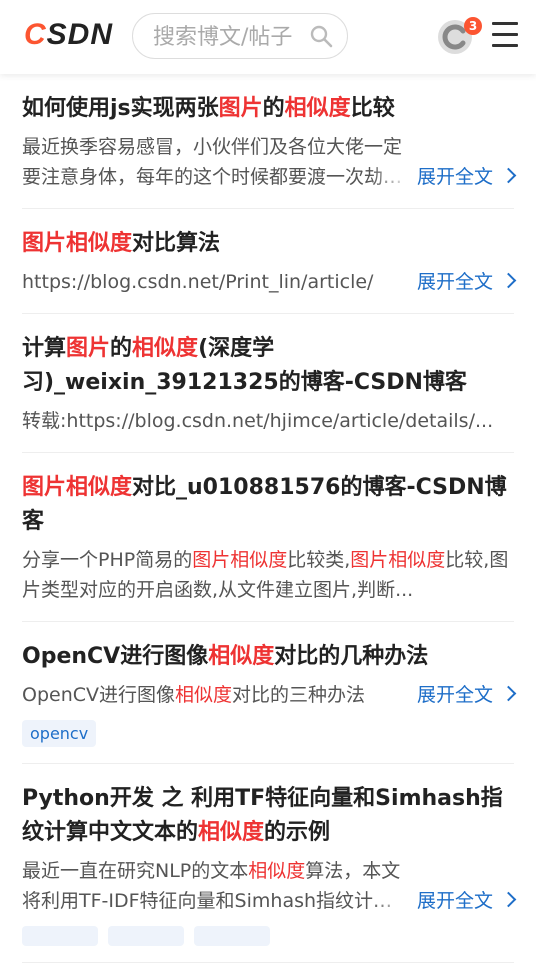 This screenshot has height=963, width=536. What do you see at coordinates (120, 108) in the screenshot?
I see `text-segment: 如何使用js实现两张` at bounding box center [120, 108].